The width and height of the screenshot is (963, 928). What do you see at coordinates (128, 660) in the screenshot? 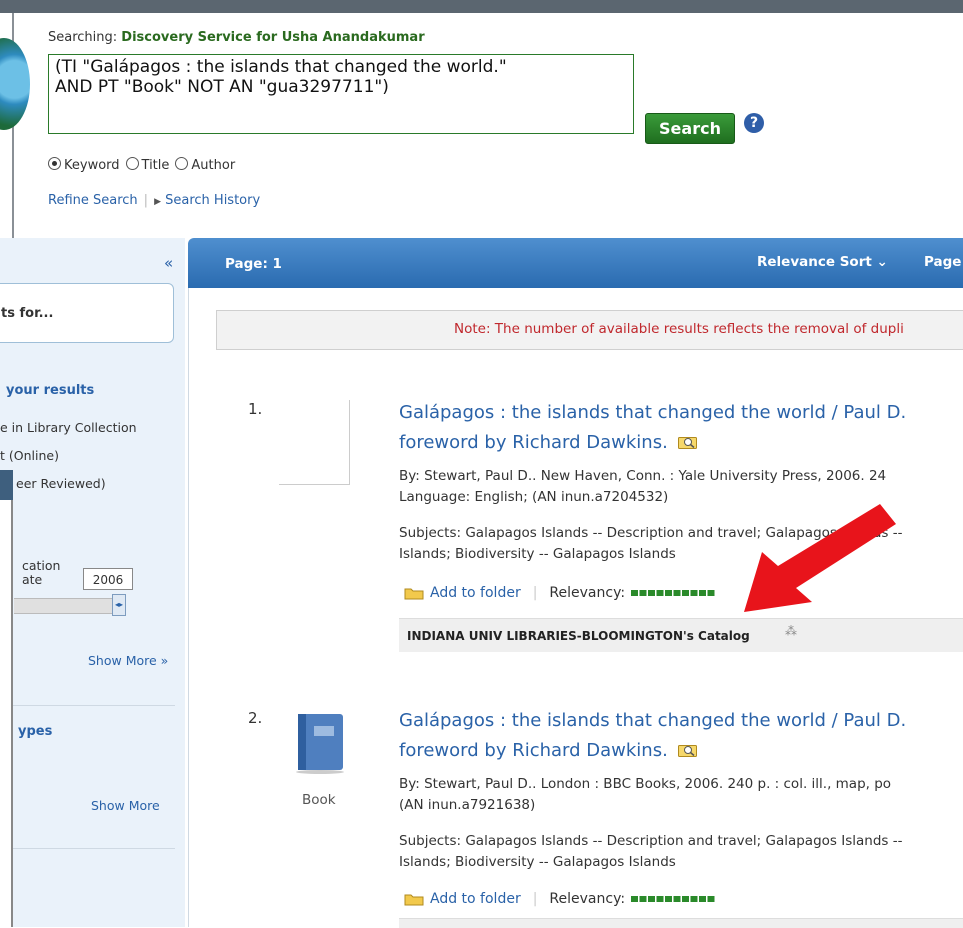
I see `show-more-link: Show More »` at bounding box center [128, 660].